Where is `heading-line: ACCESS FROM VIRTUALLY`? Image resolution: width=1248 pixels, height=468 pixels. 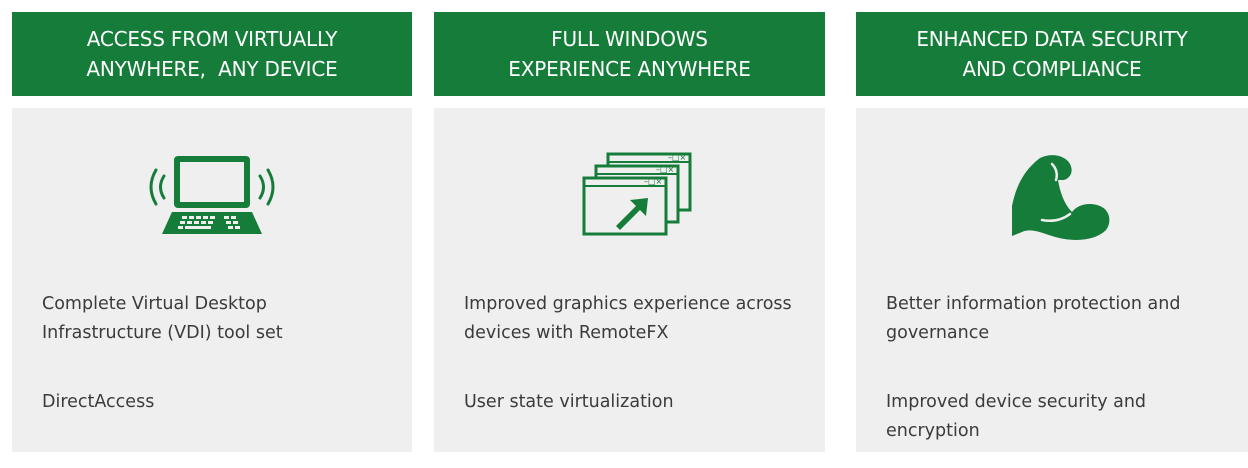
heading-line: ACCESS FROM VIRTUALLY is located at coordinates (212, 39).